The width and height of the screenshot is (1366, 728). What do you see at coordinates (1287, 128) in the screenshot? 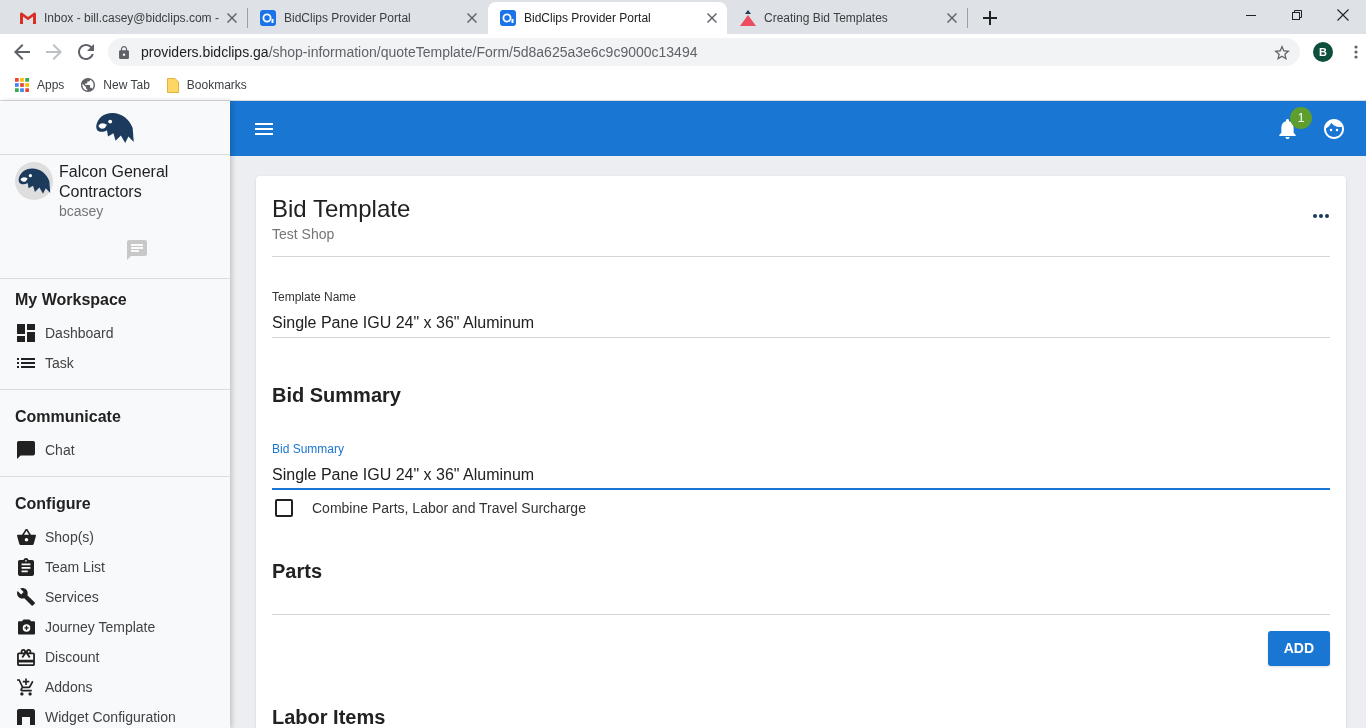
I see `bell-icon` at bounding box center [1287, 128].